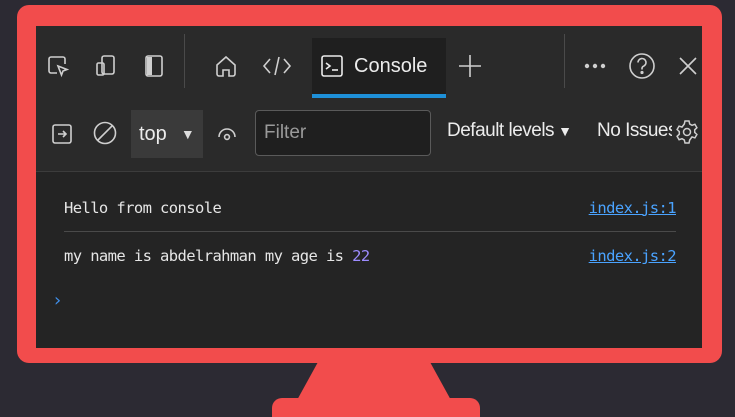  I want to click on help-icon, so click(642, 66).